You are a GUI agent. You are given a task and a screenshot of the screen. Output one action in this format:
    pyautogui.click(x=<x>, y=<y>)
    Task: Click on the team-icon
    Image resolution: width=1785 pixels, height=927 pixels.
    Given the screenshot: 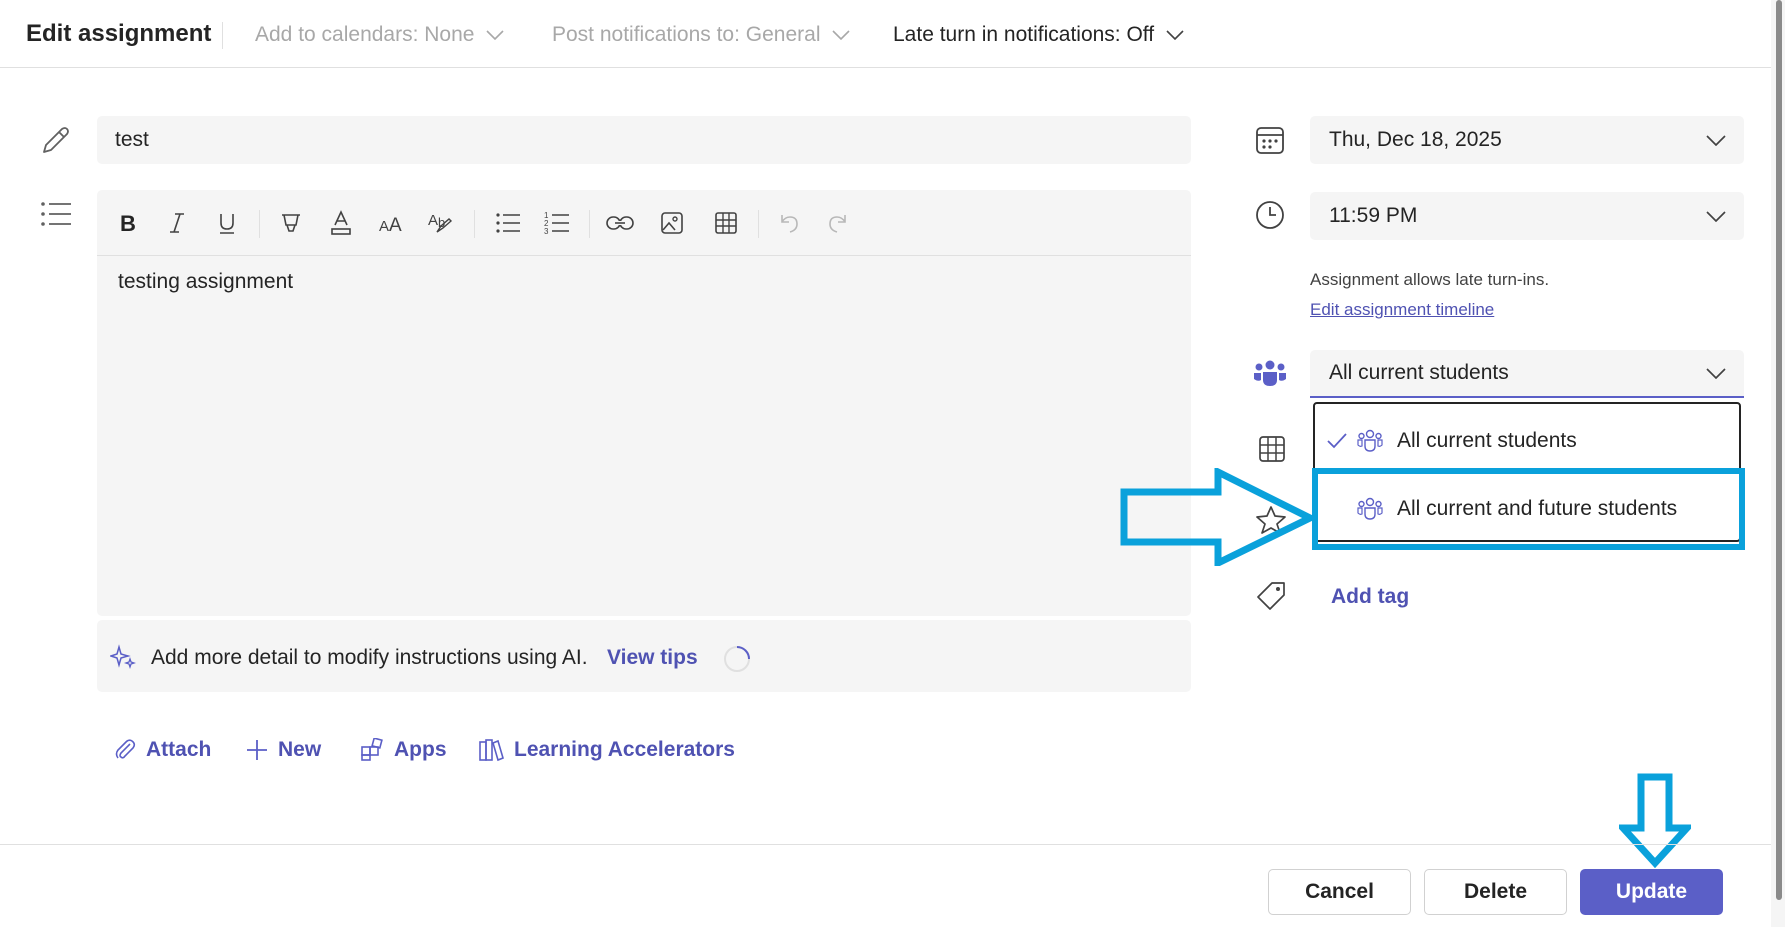 What is the action you would take?
    pyautogui.click(x=1270, y=373)
    